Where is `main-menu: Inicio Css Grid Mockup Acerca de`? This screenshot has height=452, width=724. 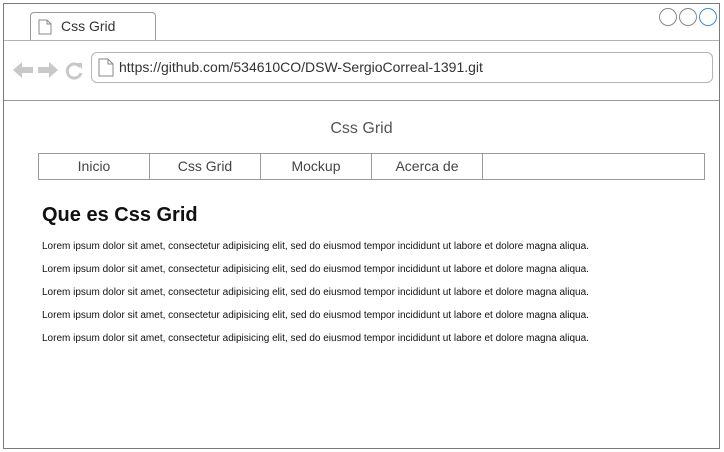
main-menu: Inicio Css Grid Mockup Acerca de is located at coordinates (371, 166).